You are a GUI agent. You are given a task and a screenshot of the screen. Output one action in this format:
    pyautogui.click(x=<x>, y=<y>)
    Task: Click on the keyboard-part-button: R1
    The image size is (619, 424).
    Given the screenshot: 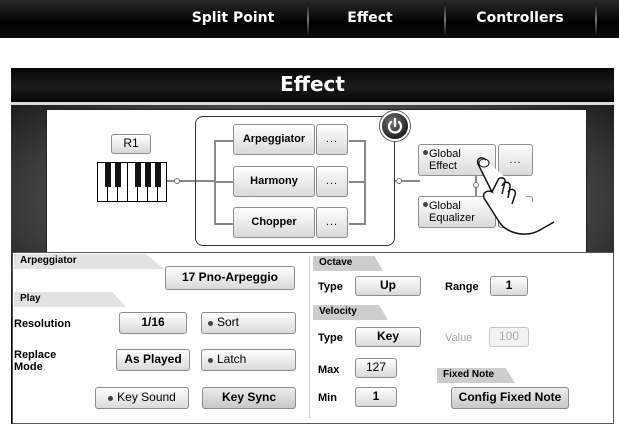 What is the action you would take?
    pyautogui.click(x=131, y=144)
    